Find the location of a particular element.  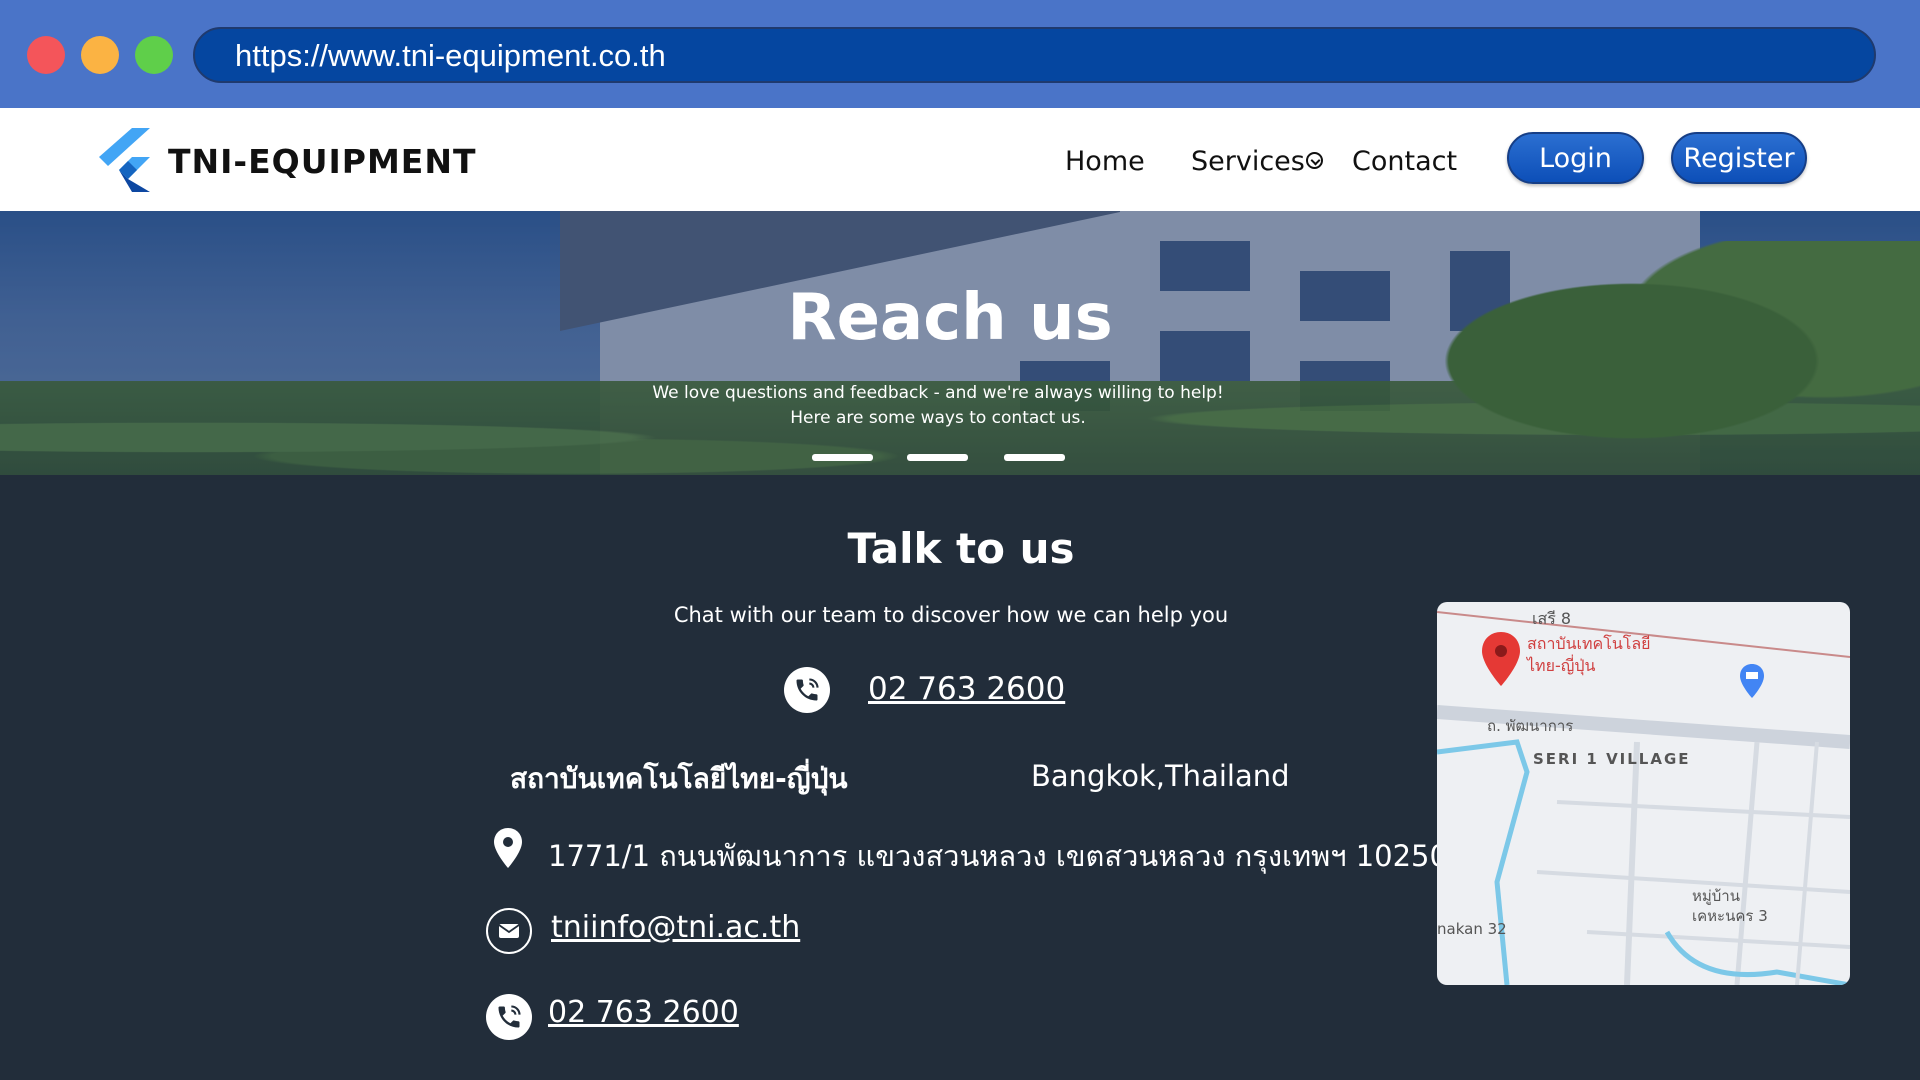

contact-title: Talk to us is located at coordinates (961, 548).